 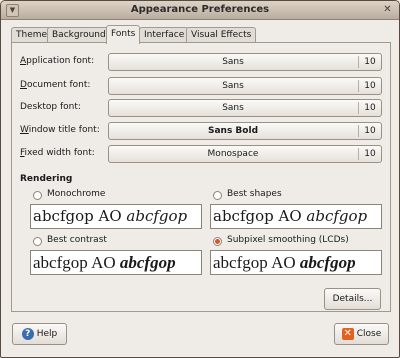 I want to click on monochrome-radio-line: Monochrome, so click(x=116, y=195).